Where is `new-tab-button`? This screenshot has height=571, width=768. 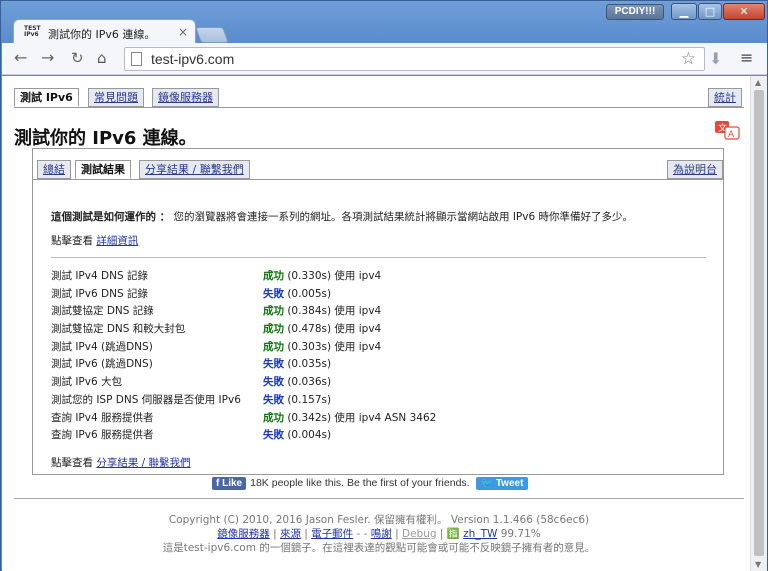 new-tab-button is located at coordinates (212, 35).